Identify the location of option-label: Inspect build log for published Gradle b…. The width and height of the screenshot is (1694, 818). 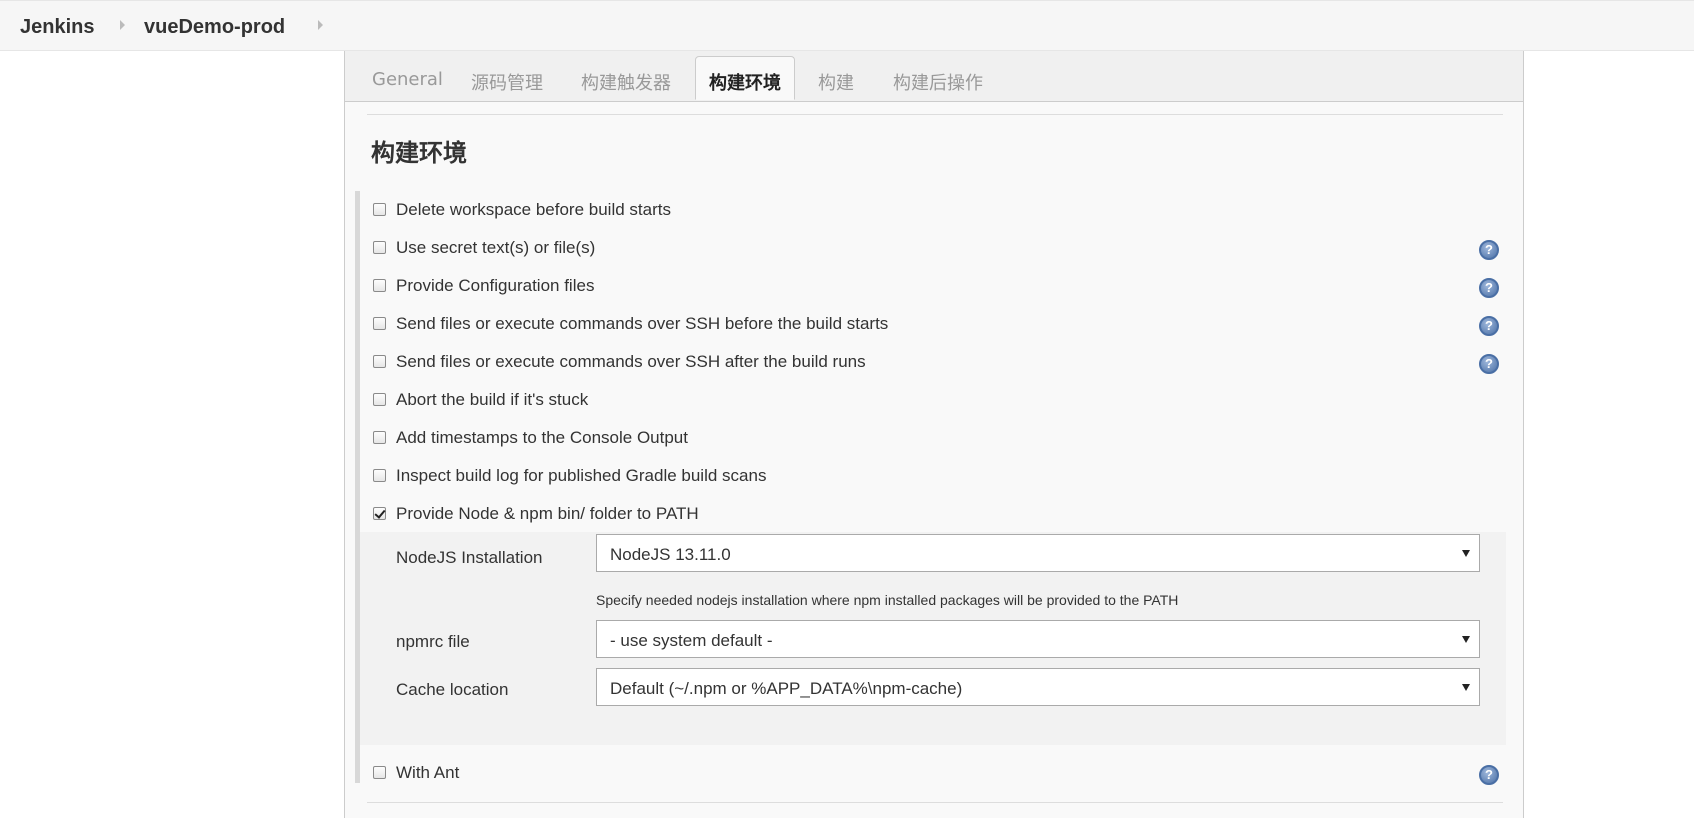
(581, 475).